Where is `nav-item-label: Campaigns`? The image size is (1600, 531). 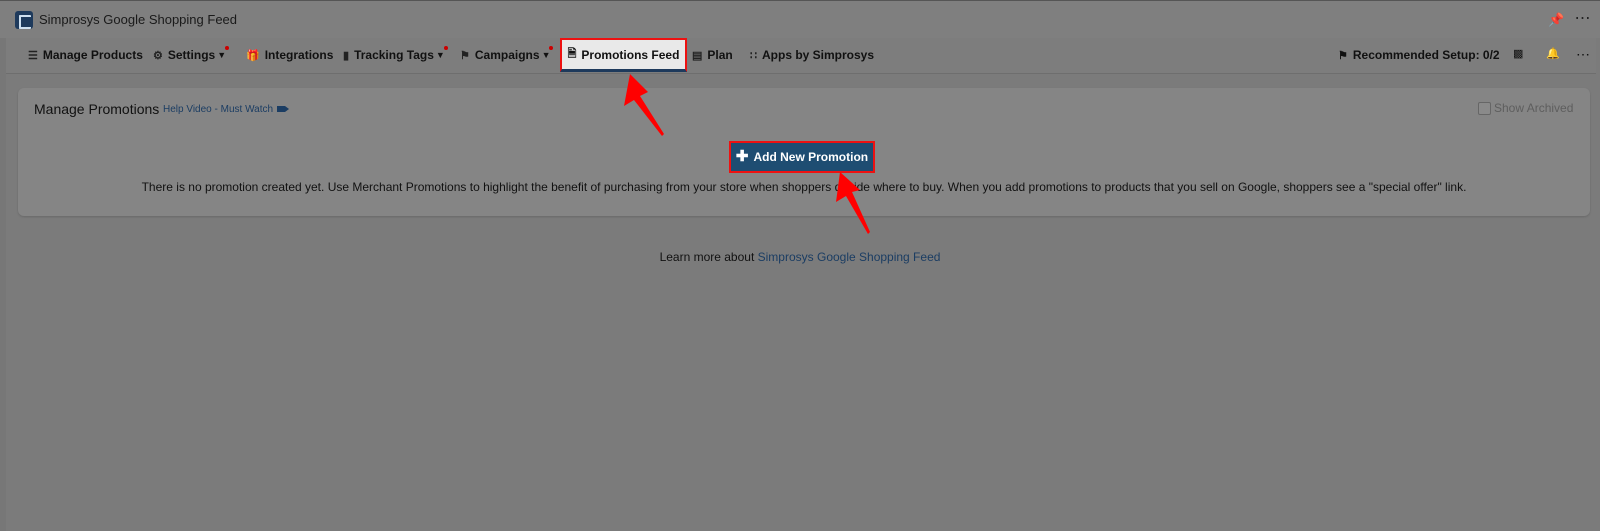
nav-item-label: Campaigns is located at coordinates (507, 55).